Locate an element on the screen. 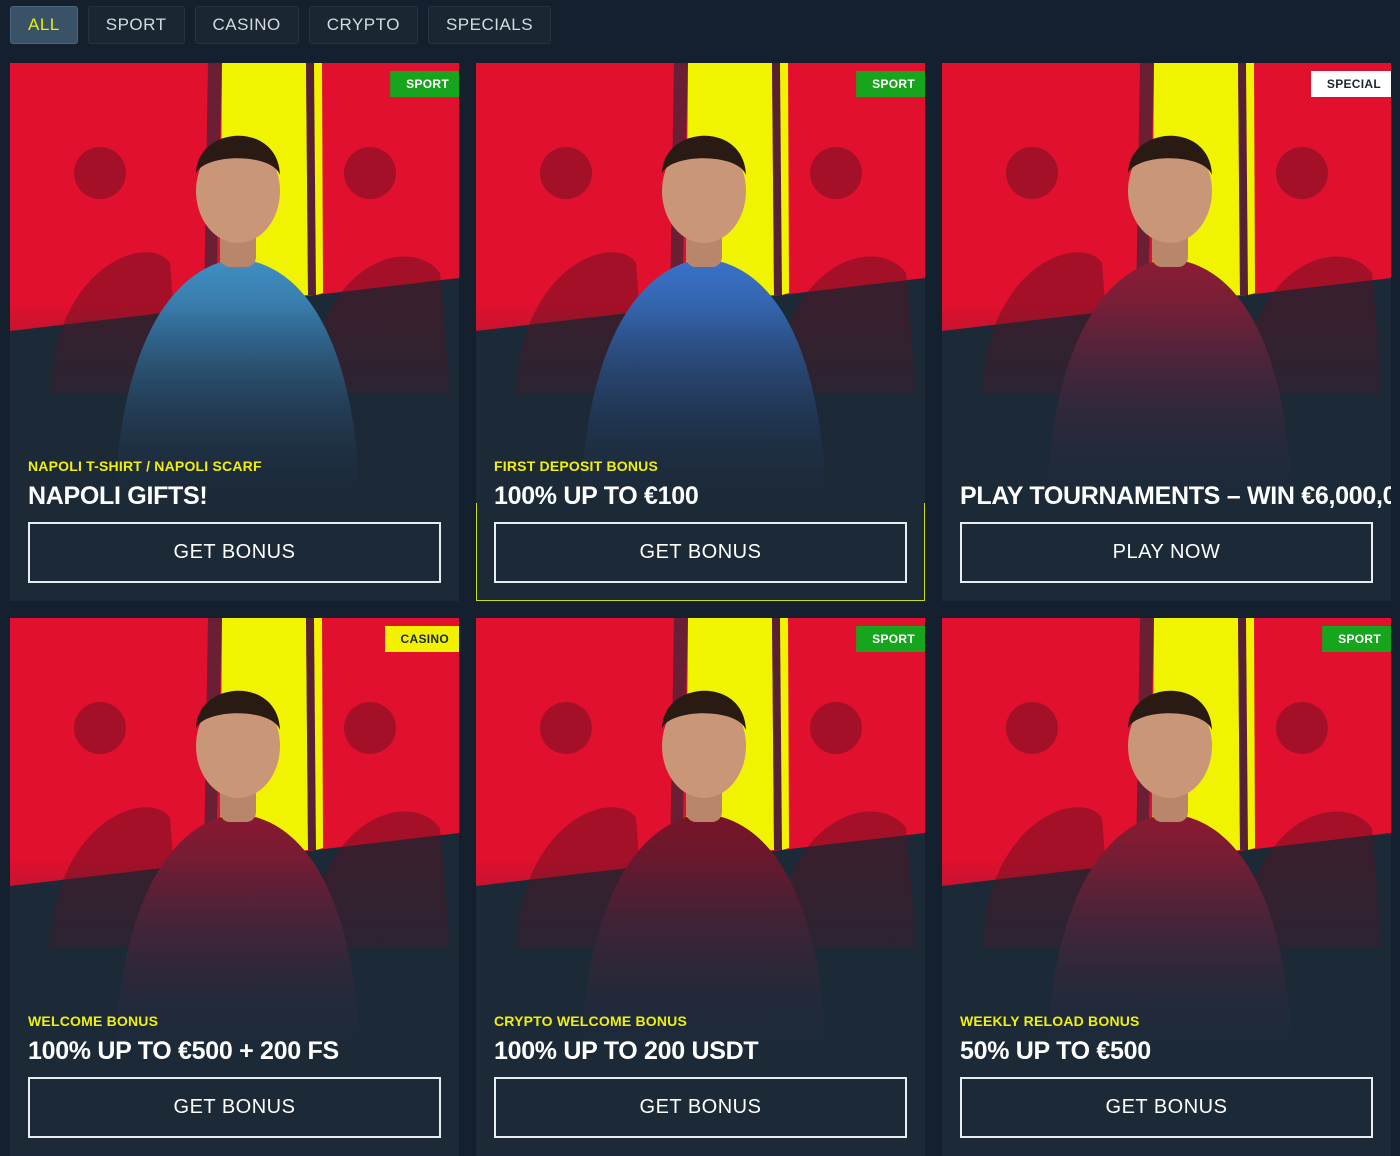 The width and height of the screenshot is (1400, 1156). promo-subtitle: WEEKLY RELOAD BONUS is located at coordinates (1050, 1021).